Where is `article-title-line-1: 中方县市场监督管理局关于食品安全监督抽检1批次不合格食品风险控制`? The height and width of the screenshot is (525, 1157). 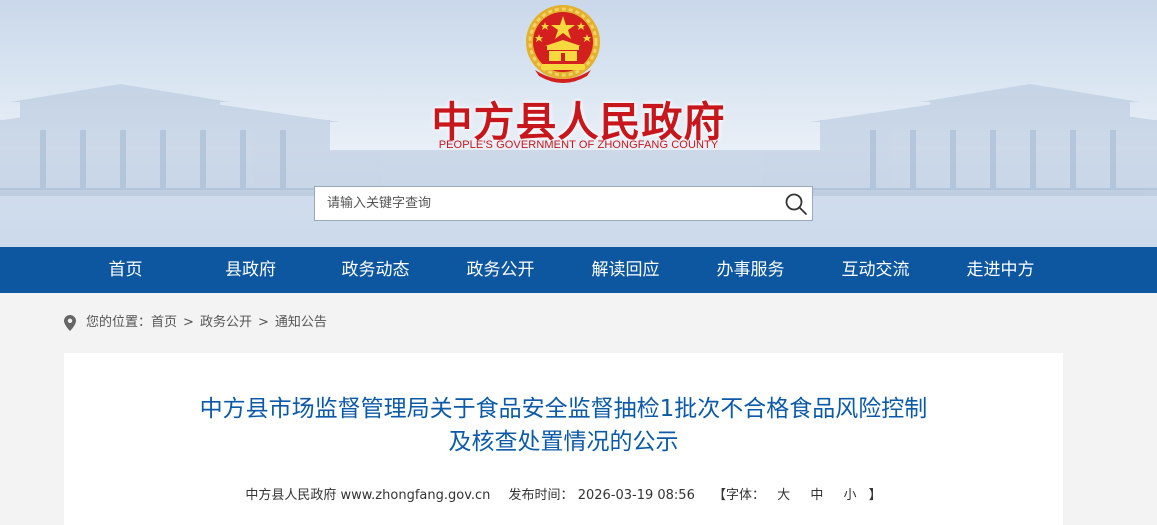
article-title-line-1: 中方县市场监督管理局关于食品安全监督抽检1批次不合格食品风险控制 is located at coordinates (563, 409).